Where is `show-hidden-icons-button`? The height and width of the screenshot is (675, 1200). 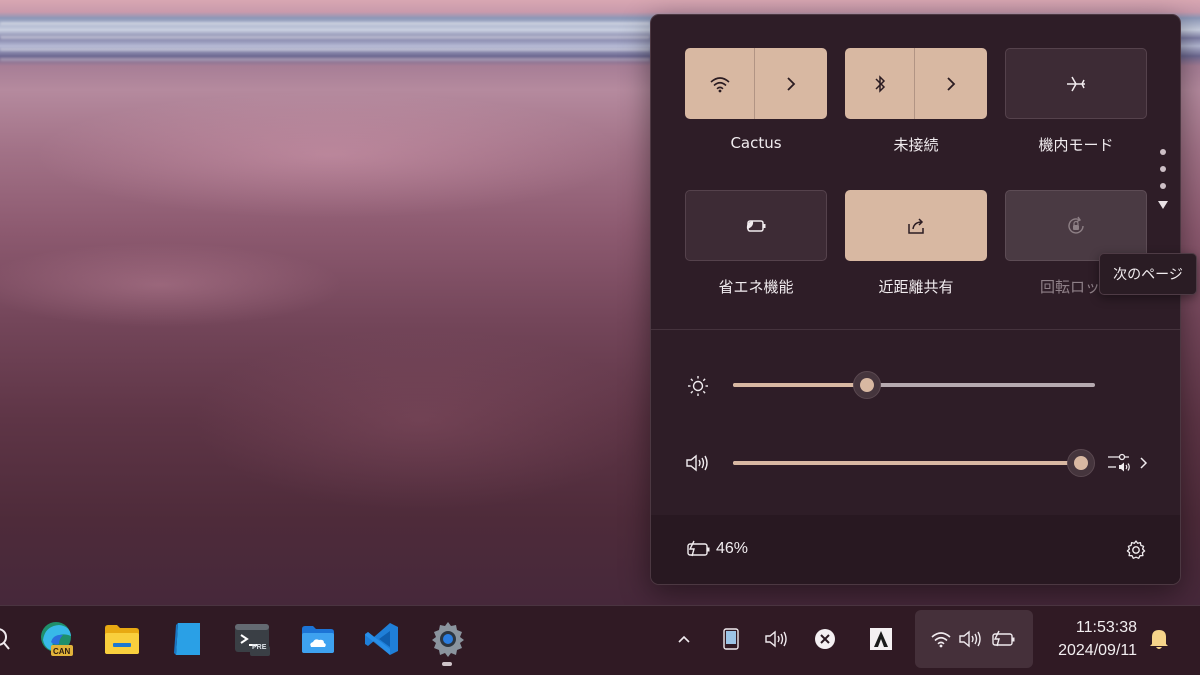 show-hidden-icons-button is located at coordinates (684, 639).